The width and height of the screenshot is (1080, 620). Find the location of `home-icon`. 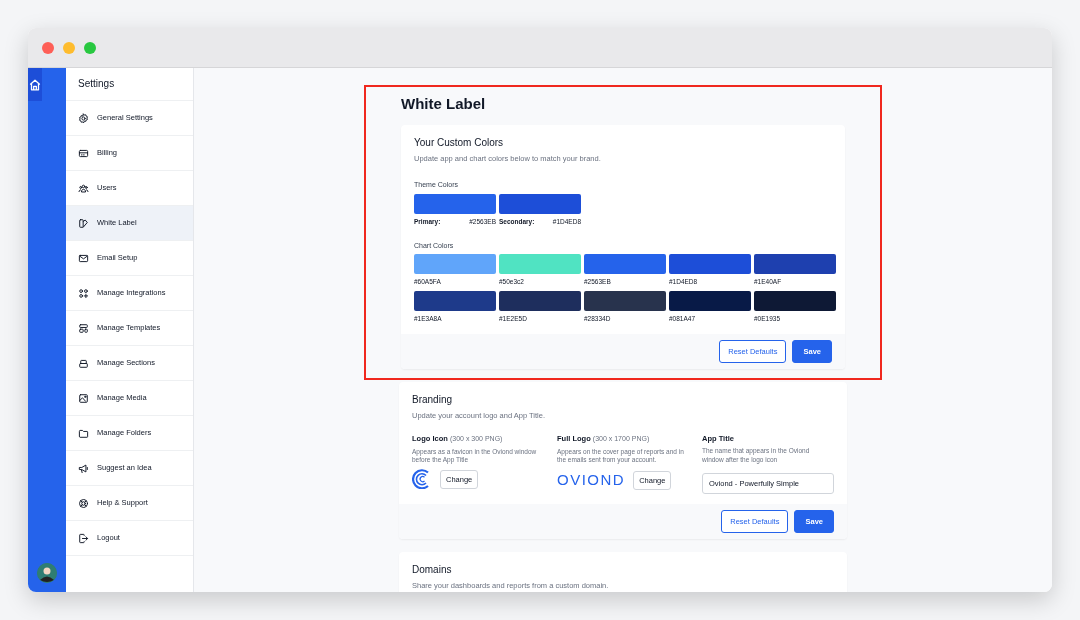

home-icon is located at coordinates (35, 84).